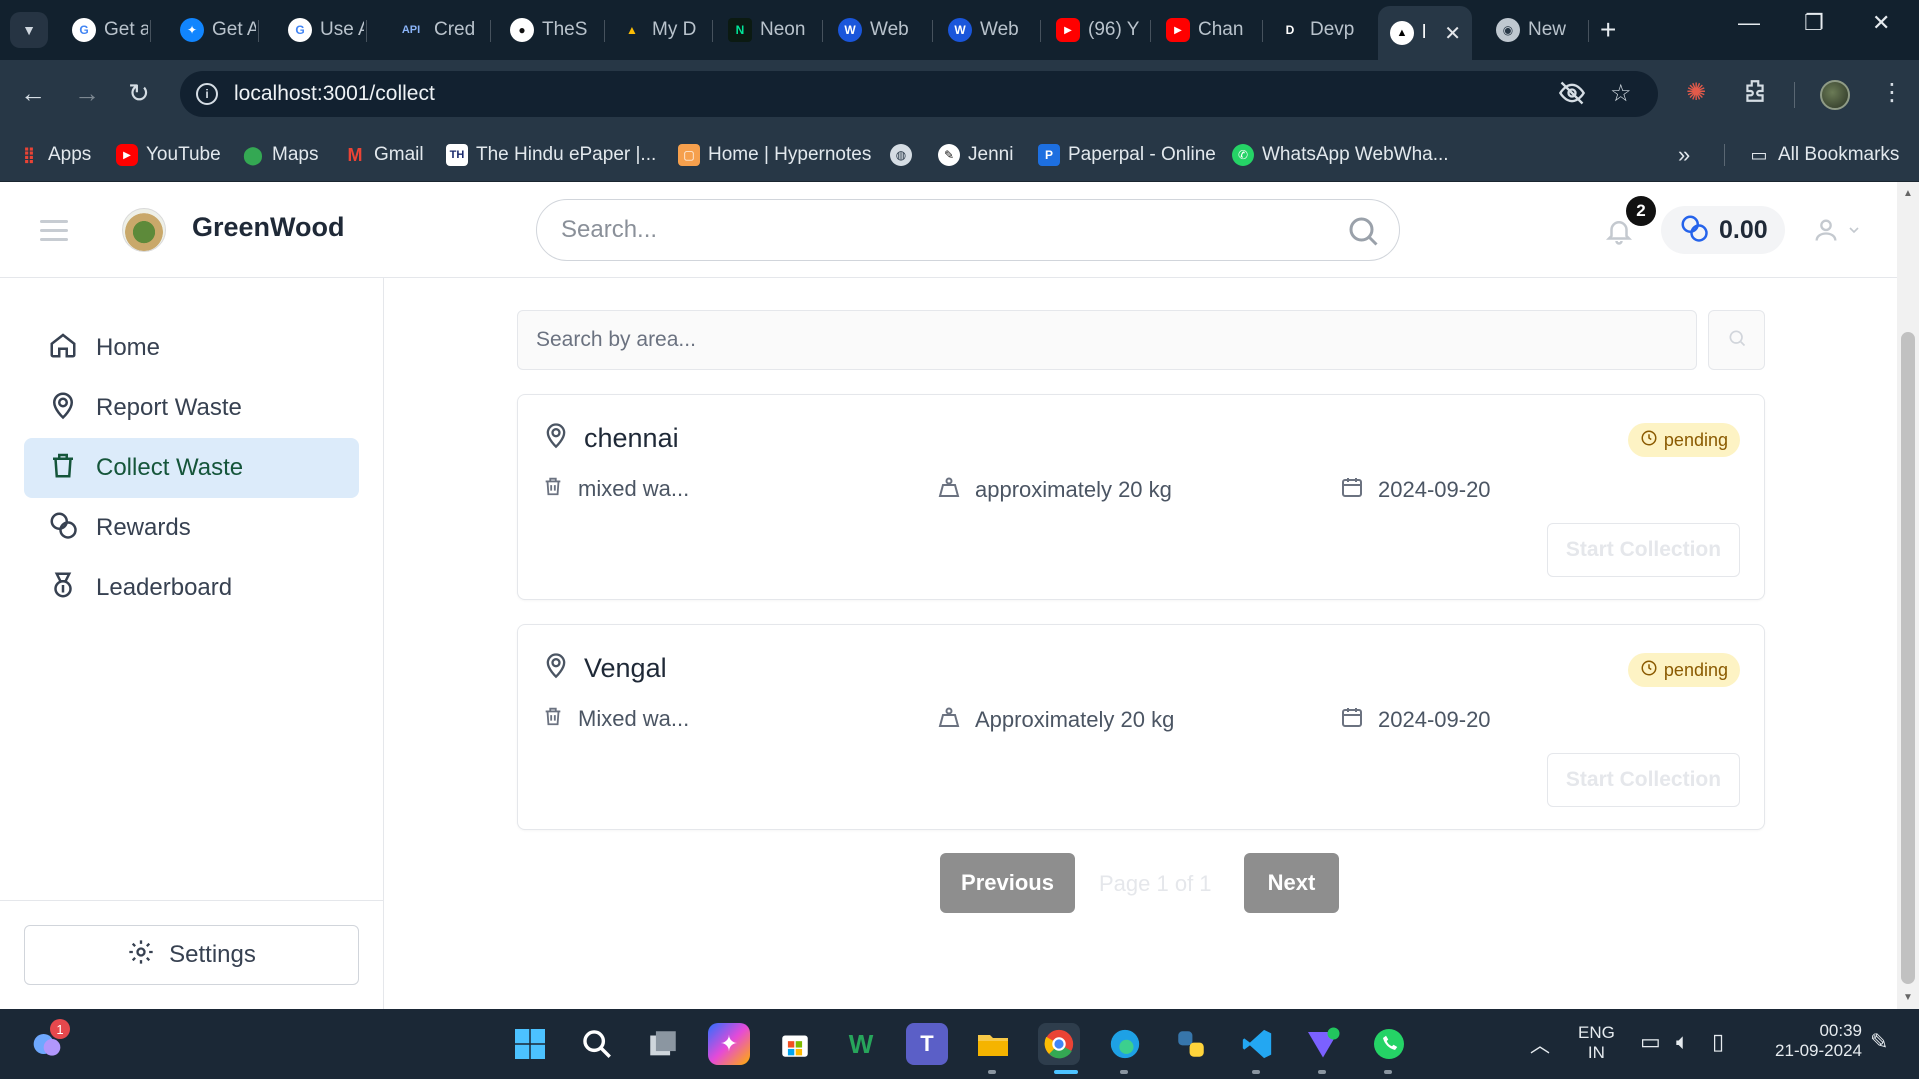  What do you see at coordinates (207, 94) in the screenshot?
I see `site-info-icon: i` at bounding box center [207, 94].